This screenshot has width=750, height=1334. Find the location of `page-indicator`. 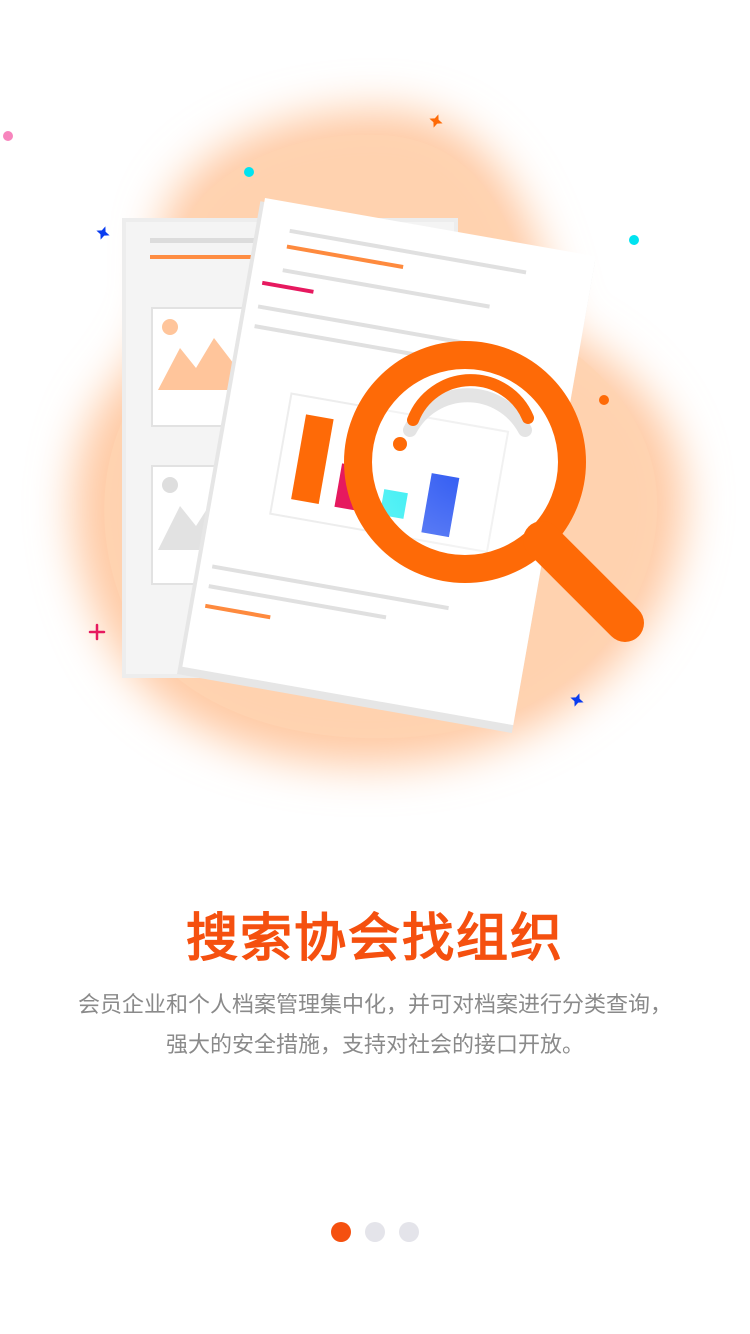

page-indicator is located at coordinates (375, 1232).